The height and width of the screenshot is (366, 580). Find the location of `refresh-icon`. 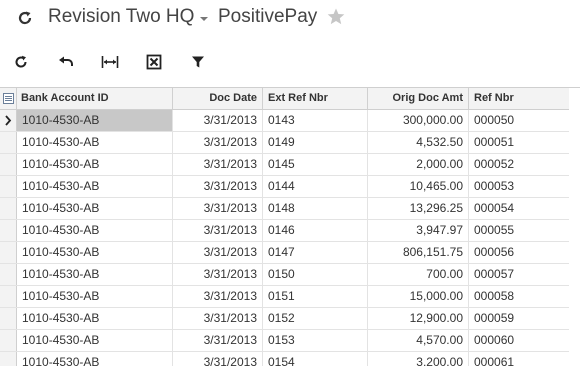

refresh-icon is located at coordinates (25, 18).